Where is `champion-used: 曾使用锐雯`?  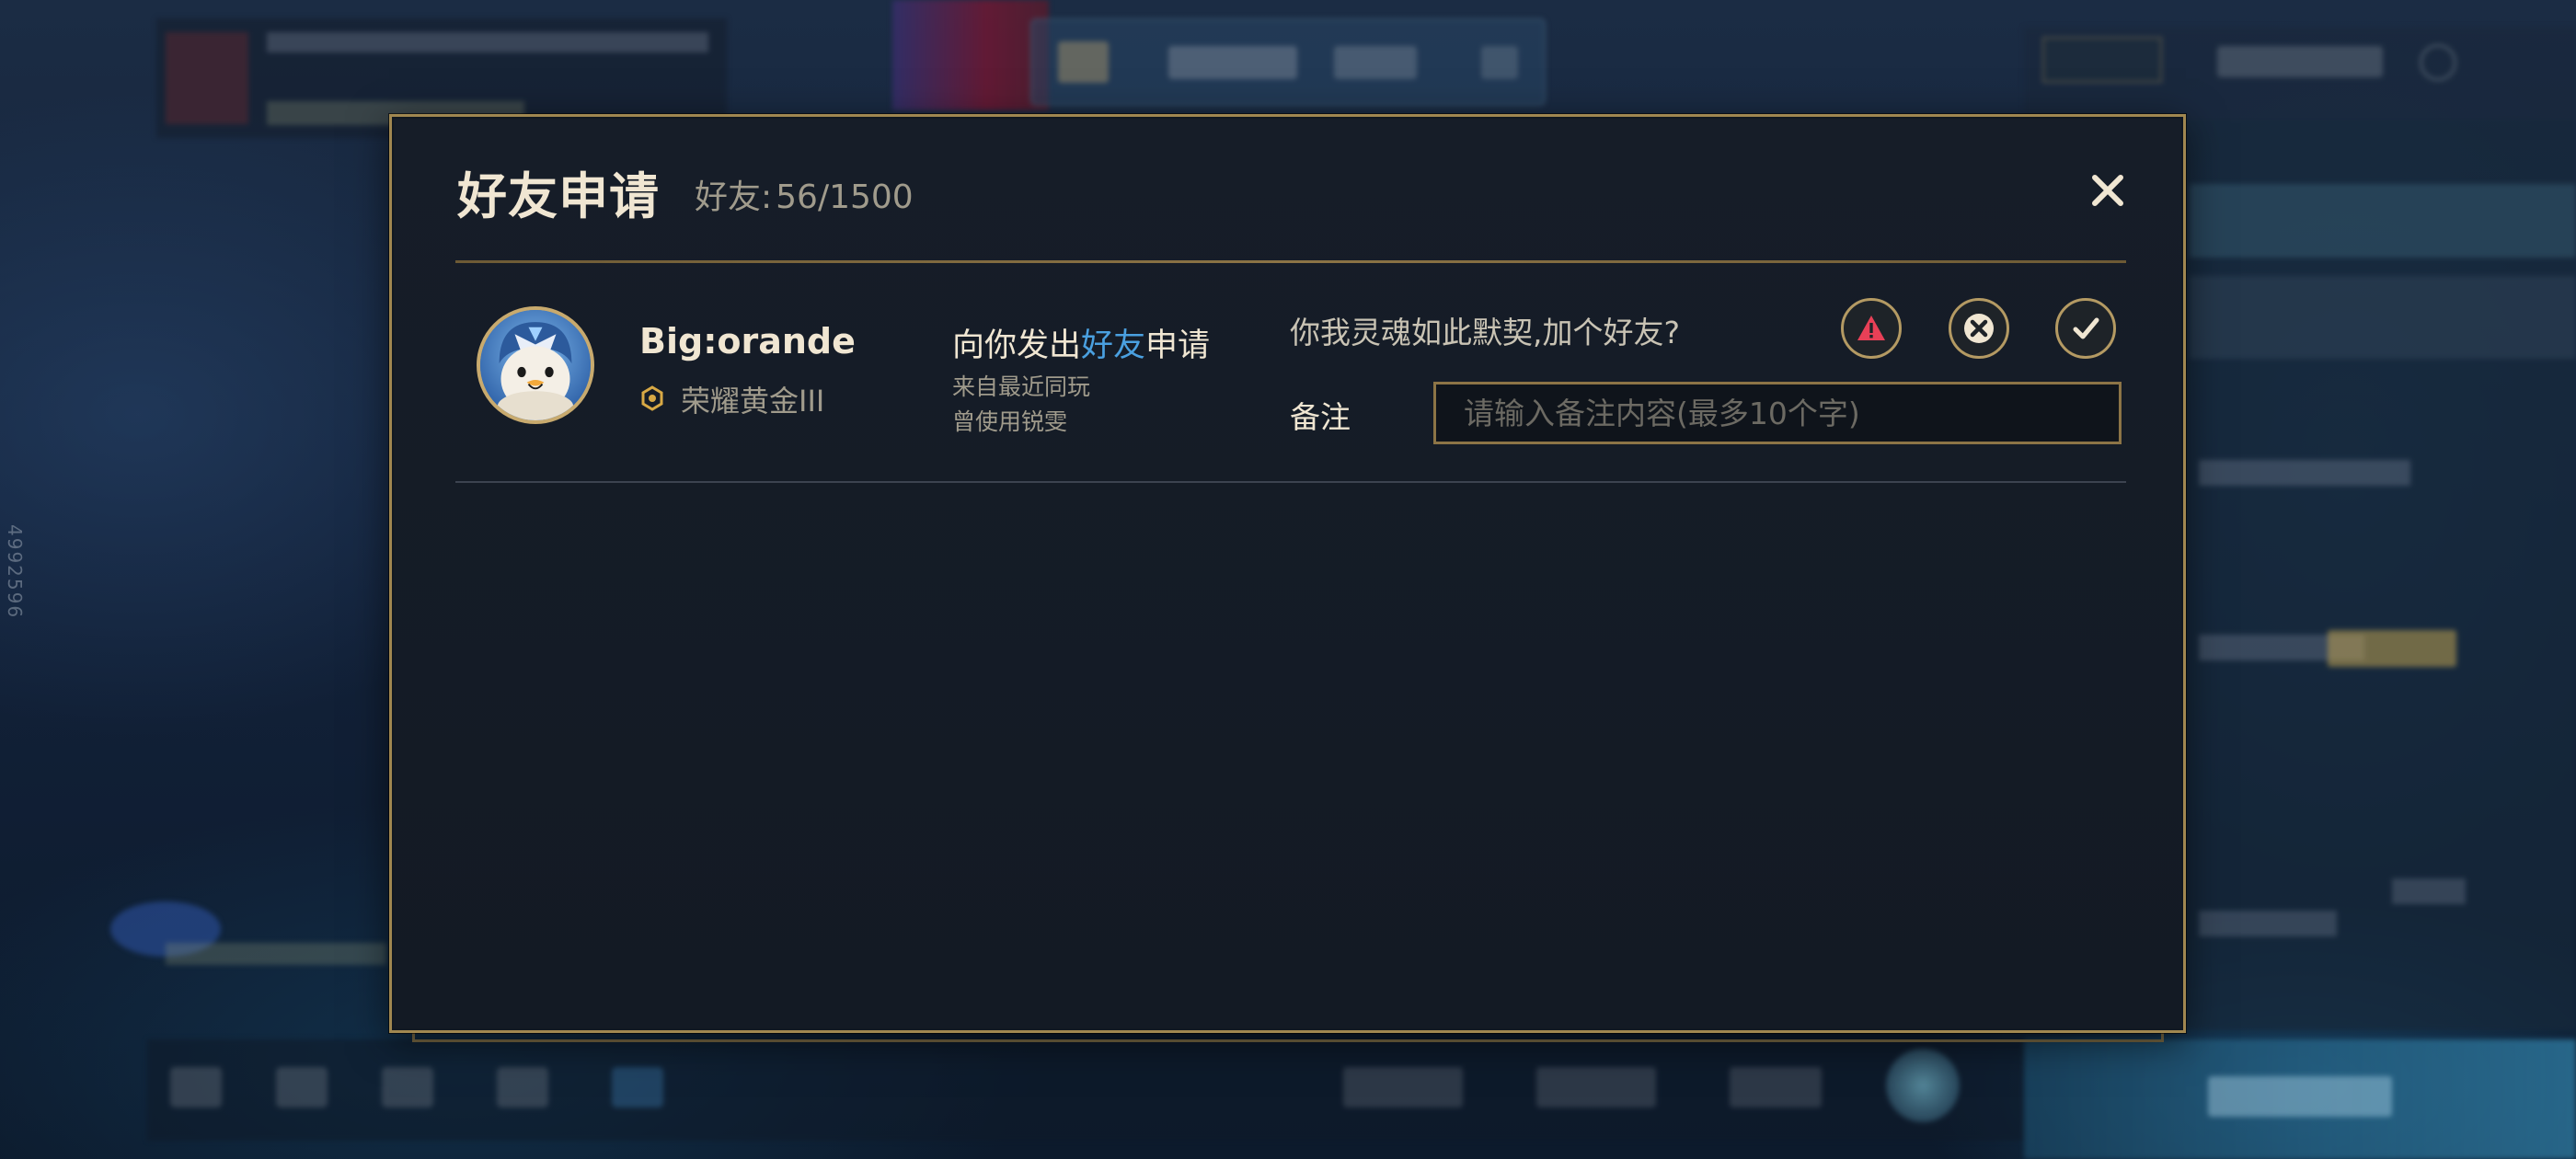 champion-used: 曾使用锐雯 is located at coordinates (1010, 421).